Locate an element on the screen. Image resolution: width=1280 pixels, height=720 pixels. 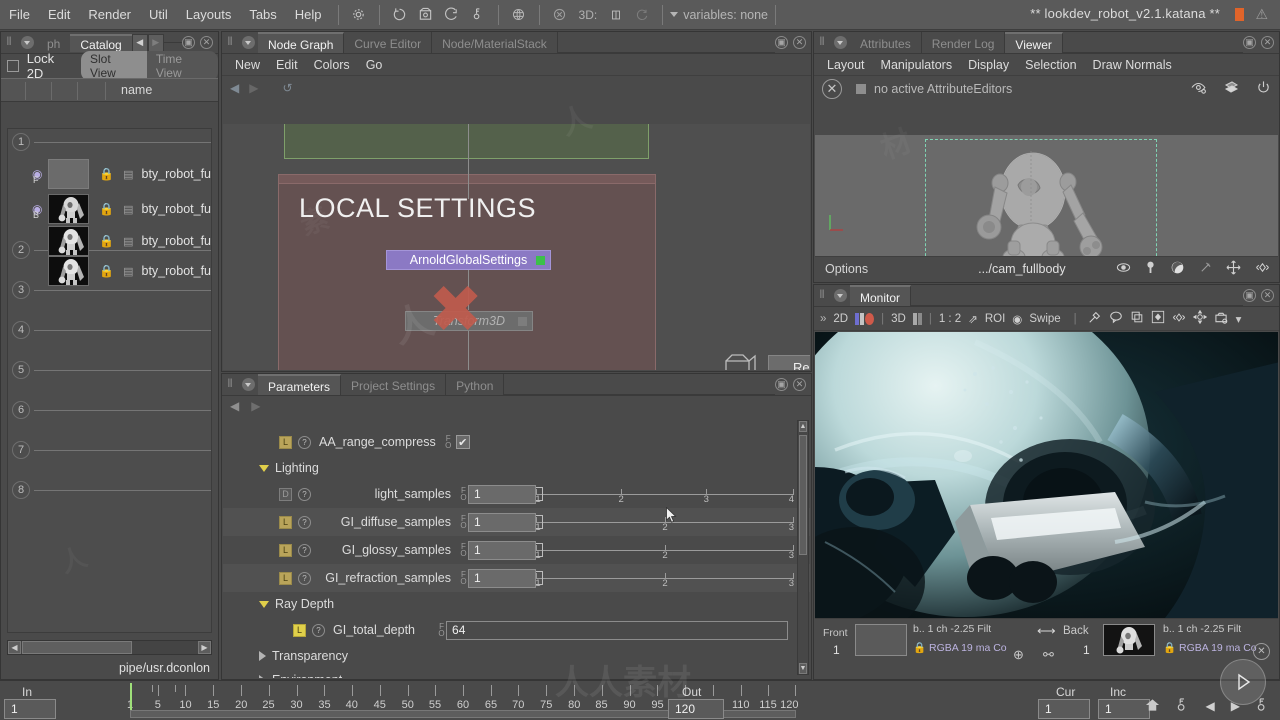
param-section-transparency: Transparency is located at coordinates (516, 656).